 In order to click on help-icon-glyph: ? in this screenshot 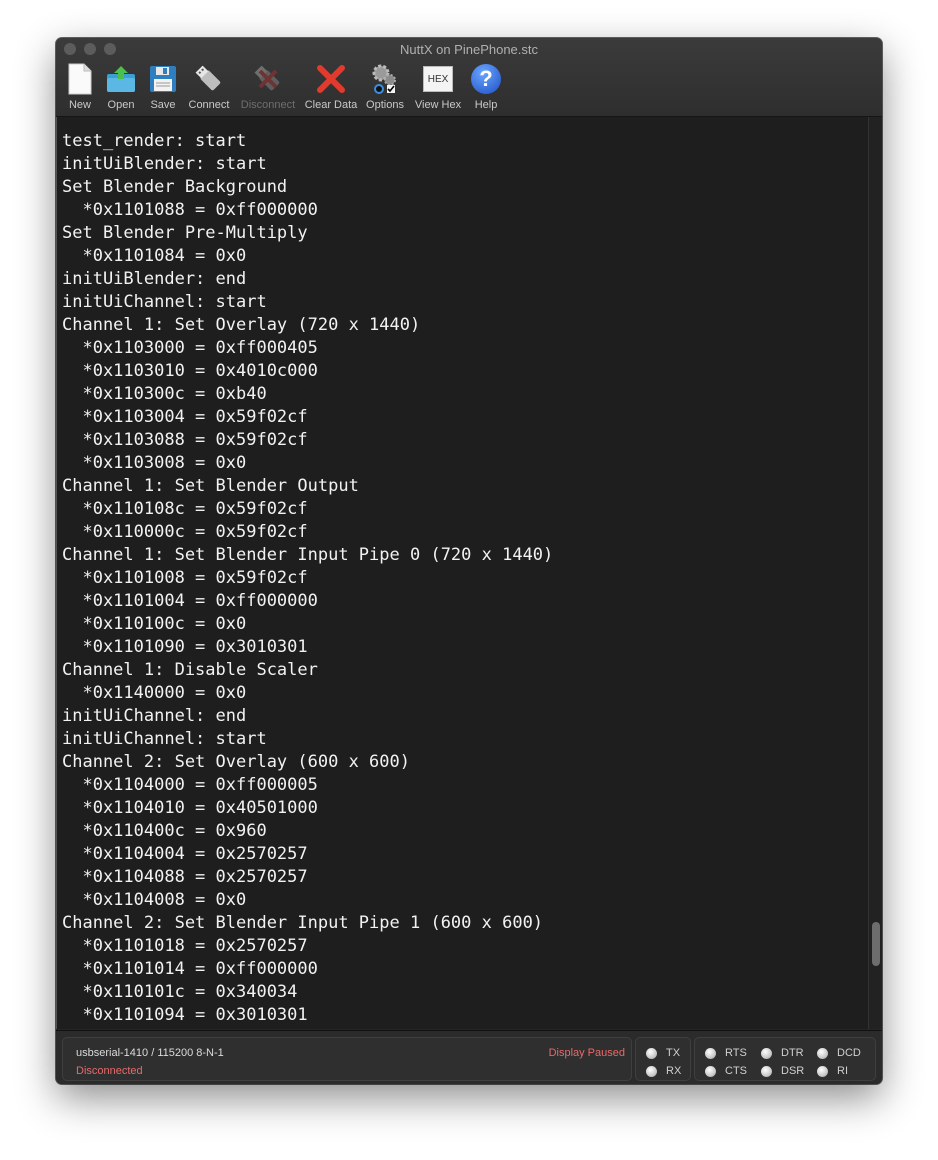, I will do `click(486, 79)`.